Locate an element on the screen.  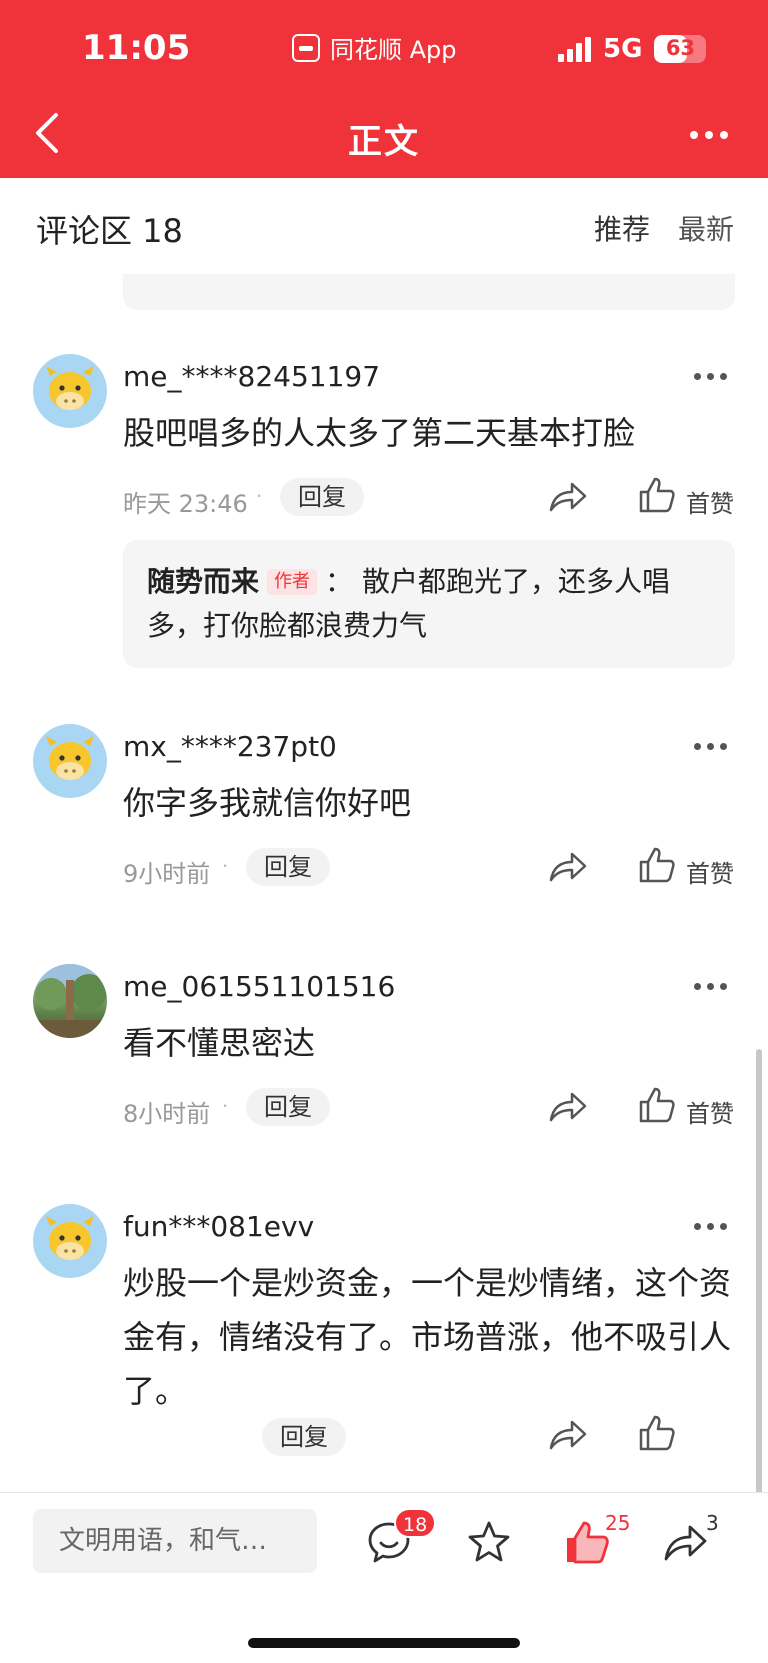
network-type: 5G is located at coordinates (623, 49).